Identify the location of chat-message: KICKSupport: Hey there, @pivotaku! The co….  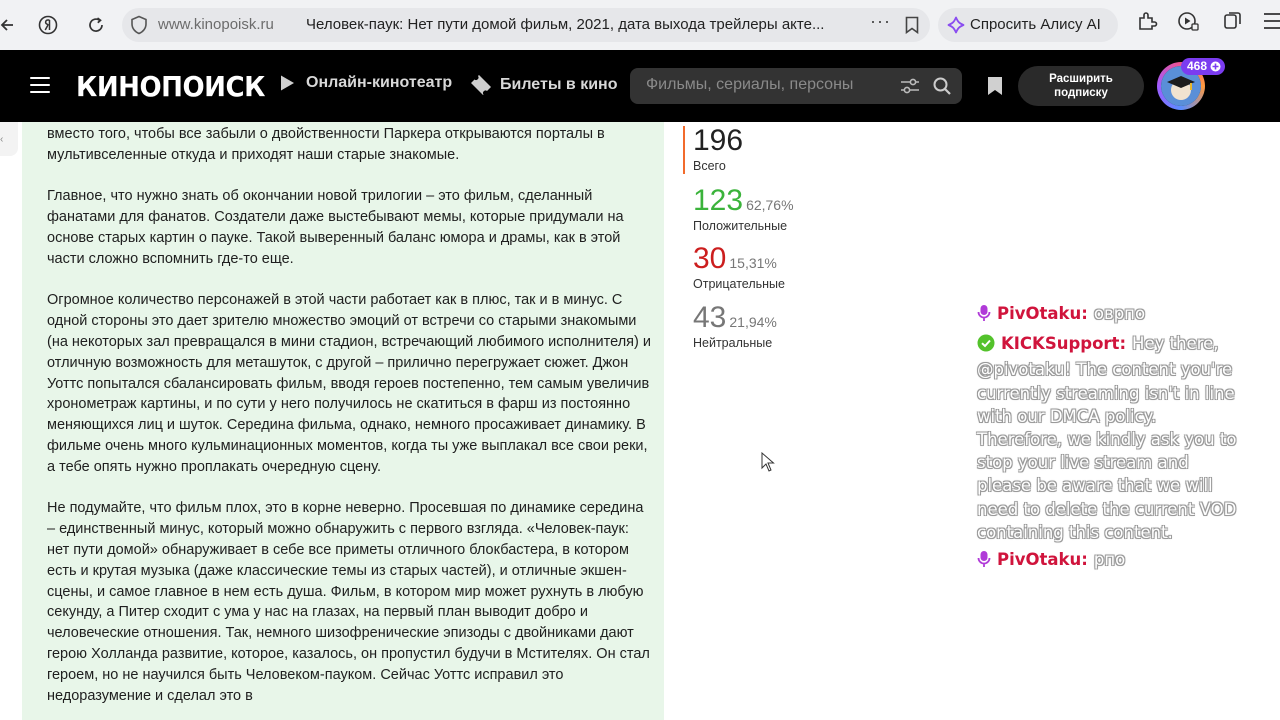
(1107, 438).